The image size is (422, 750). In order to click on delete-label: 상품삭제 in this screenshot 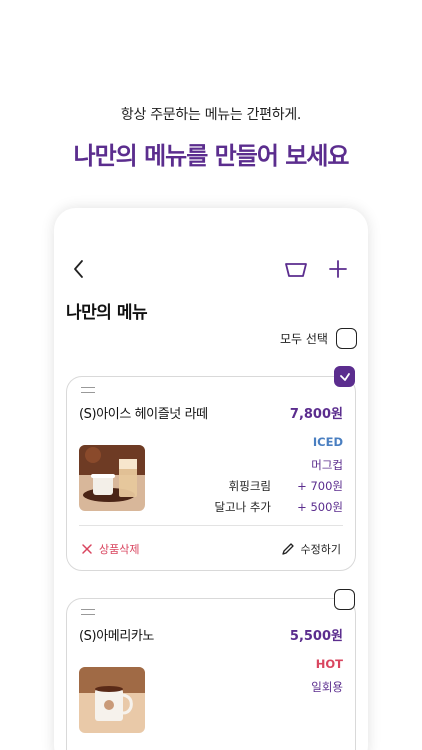, I will do `click(119, 549)`.